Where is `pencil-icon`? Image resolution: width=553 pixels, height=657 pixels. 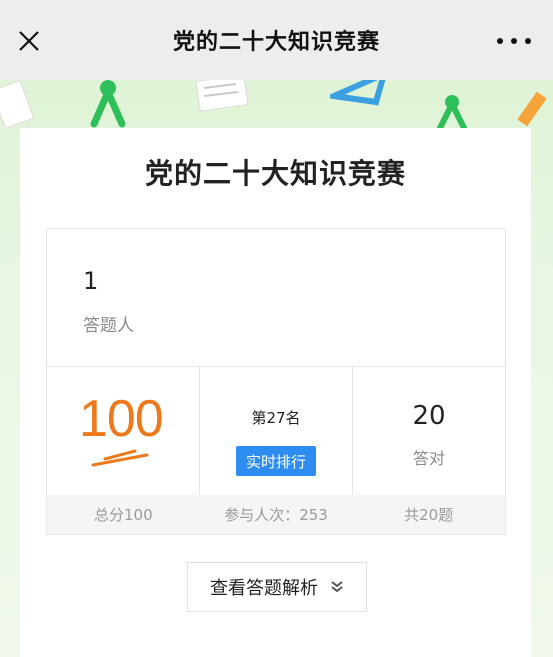 pencil-icon is located at coordinates (532, 109).